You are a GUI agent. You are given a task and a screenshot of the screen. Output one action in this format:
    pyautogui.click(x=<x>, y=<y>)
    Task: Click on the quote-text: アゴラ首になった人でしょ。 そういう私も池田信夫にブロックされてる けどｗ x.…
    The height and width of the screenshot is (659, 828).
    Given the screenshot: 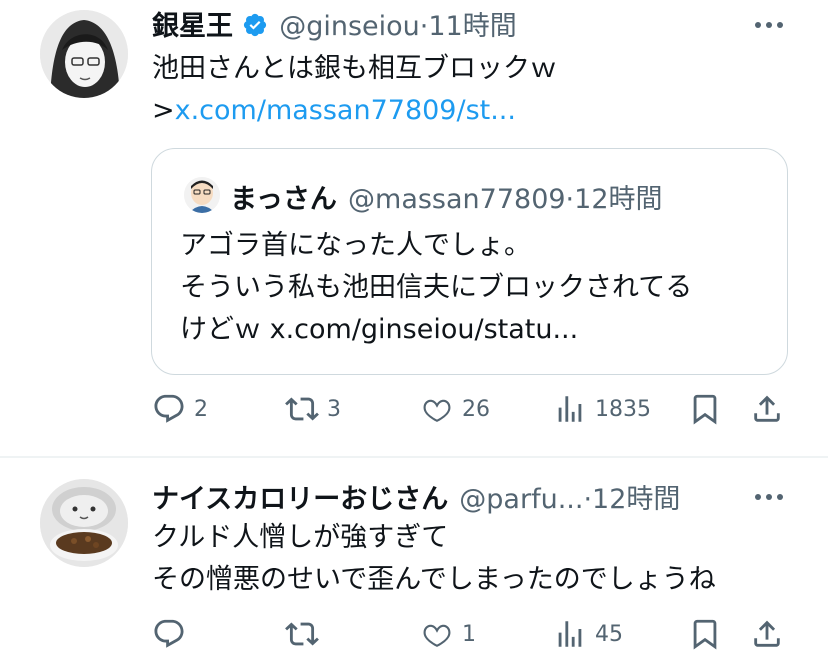 What is the action you would take?
    pyautogui.click(x=436, y=288)
    